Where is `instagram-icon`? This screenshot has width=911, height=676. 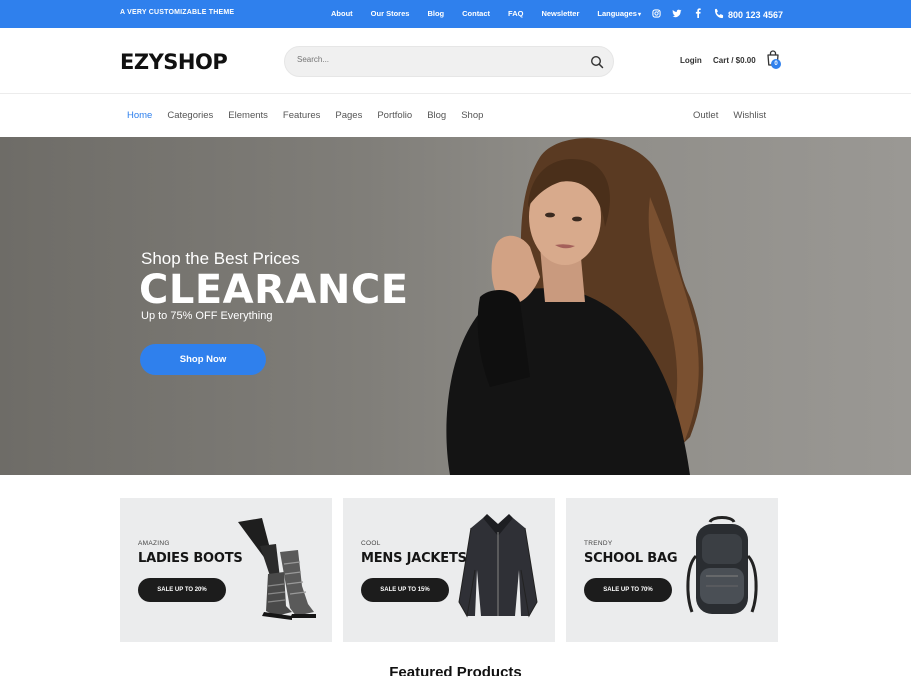 instagram-icon is located at coordinates (656, 13).